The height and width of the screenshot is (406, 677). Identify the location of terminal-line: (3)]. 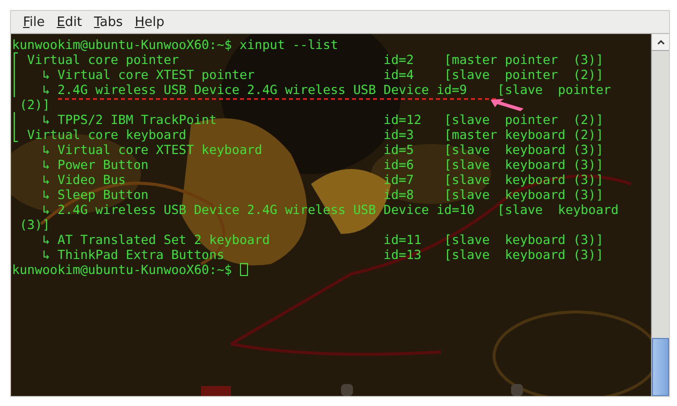
(34, 224).